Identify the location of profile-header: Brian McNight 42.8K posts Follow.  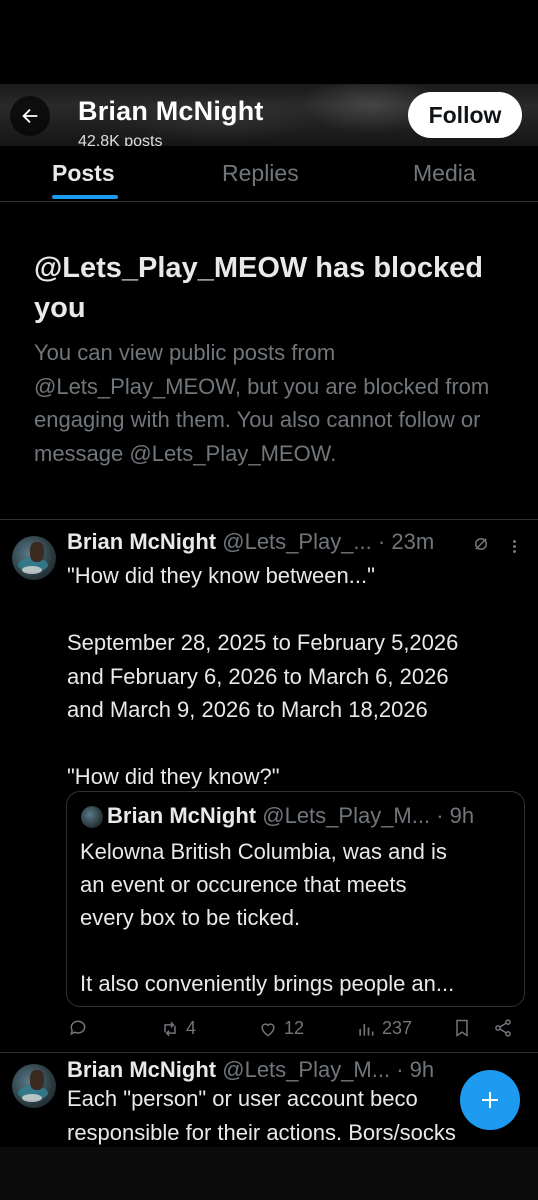
(269, 115).